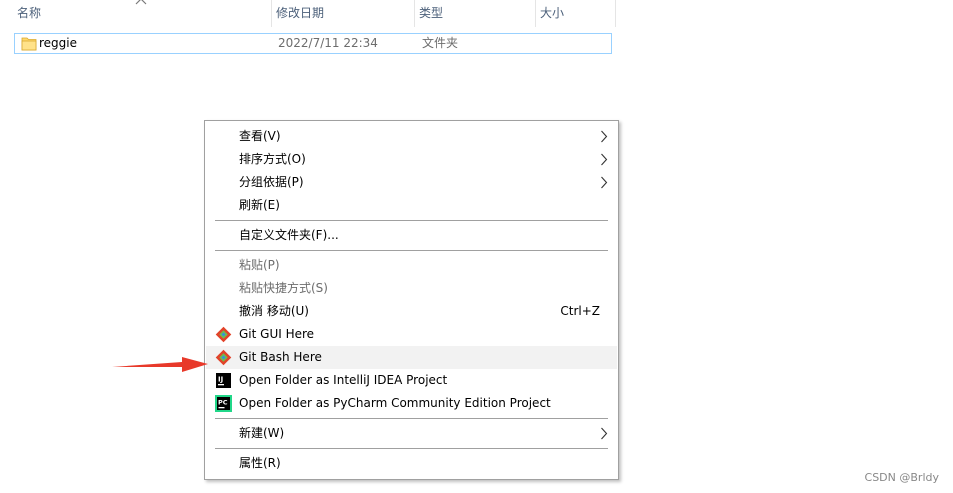 Image resolution: width=953 pixels, height=493 pixels. What do you see at coordinates (58, 43) in the screenshot?
I see `file-name: reggie` at bounding box center [58, 43].